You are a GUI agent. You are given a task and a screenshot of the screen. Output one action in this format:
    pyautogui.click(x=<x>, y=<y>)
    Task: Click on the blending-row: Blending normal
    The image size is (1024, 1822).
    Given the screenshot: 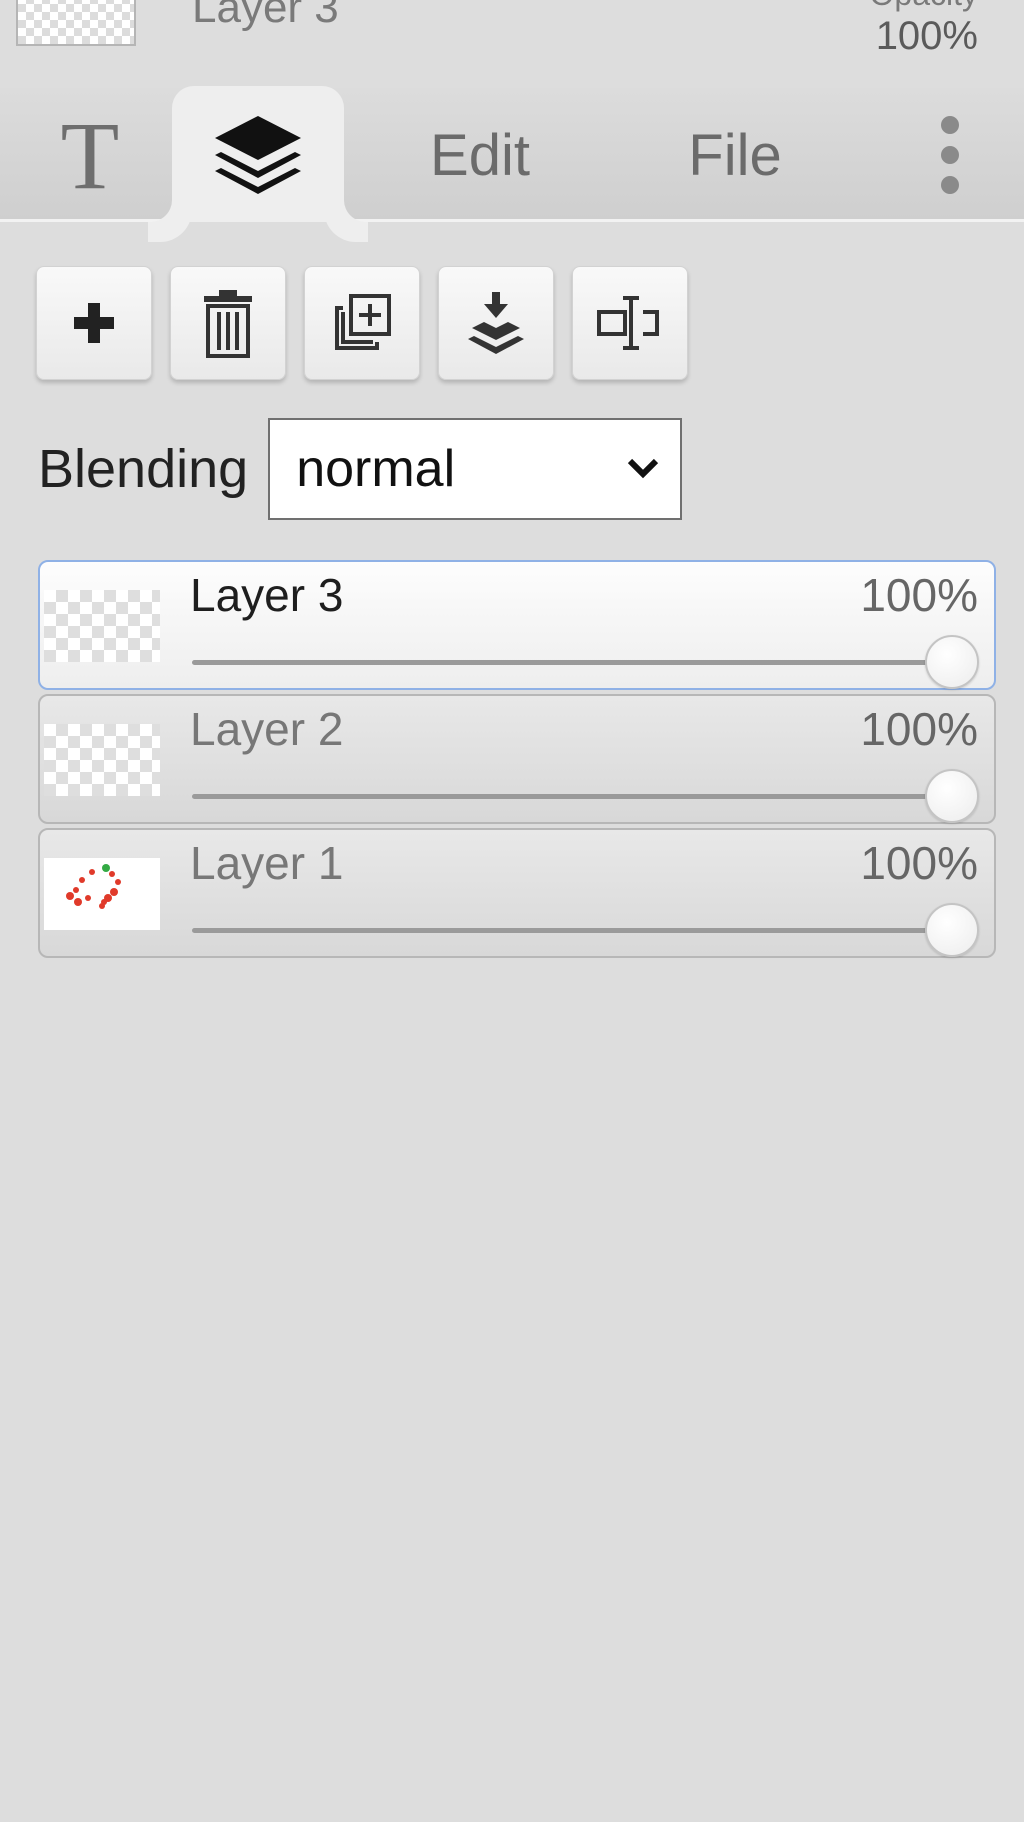 What is the action you would take?
    pyautogui.click(x=360, y=469)
    